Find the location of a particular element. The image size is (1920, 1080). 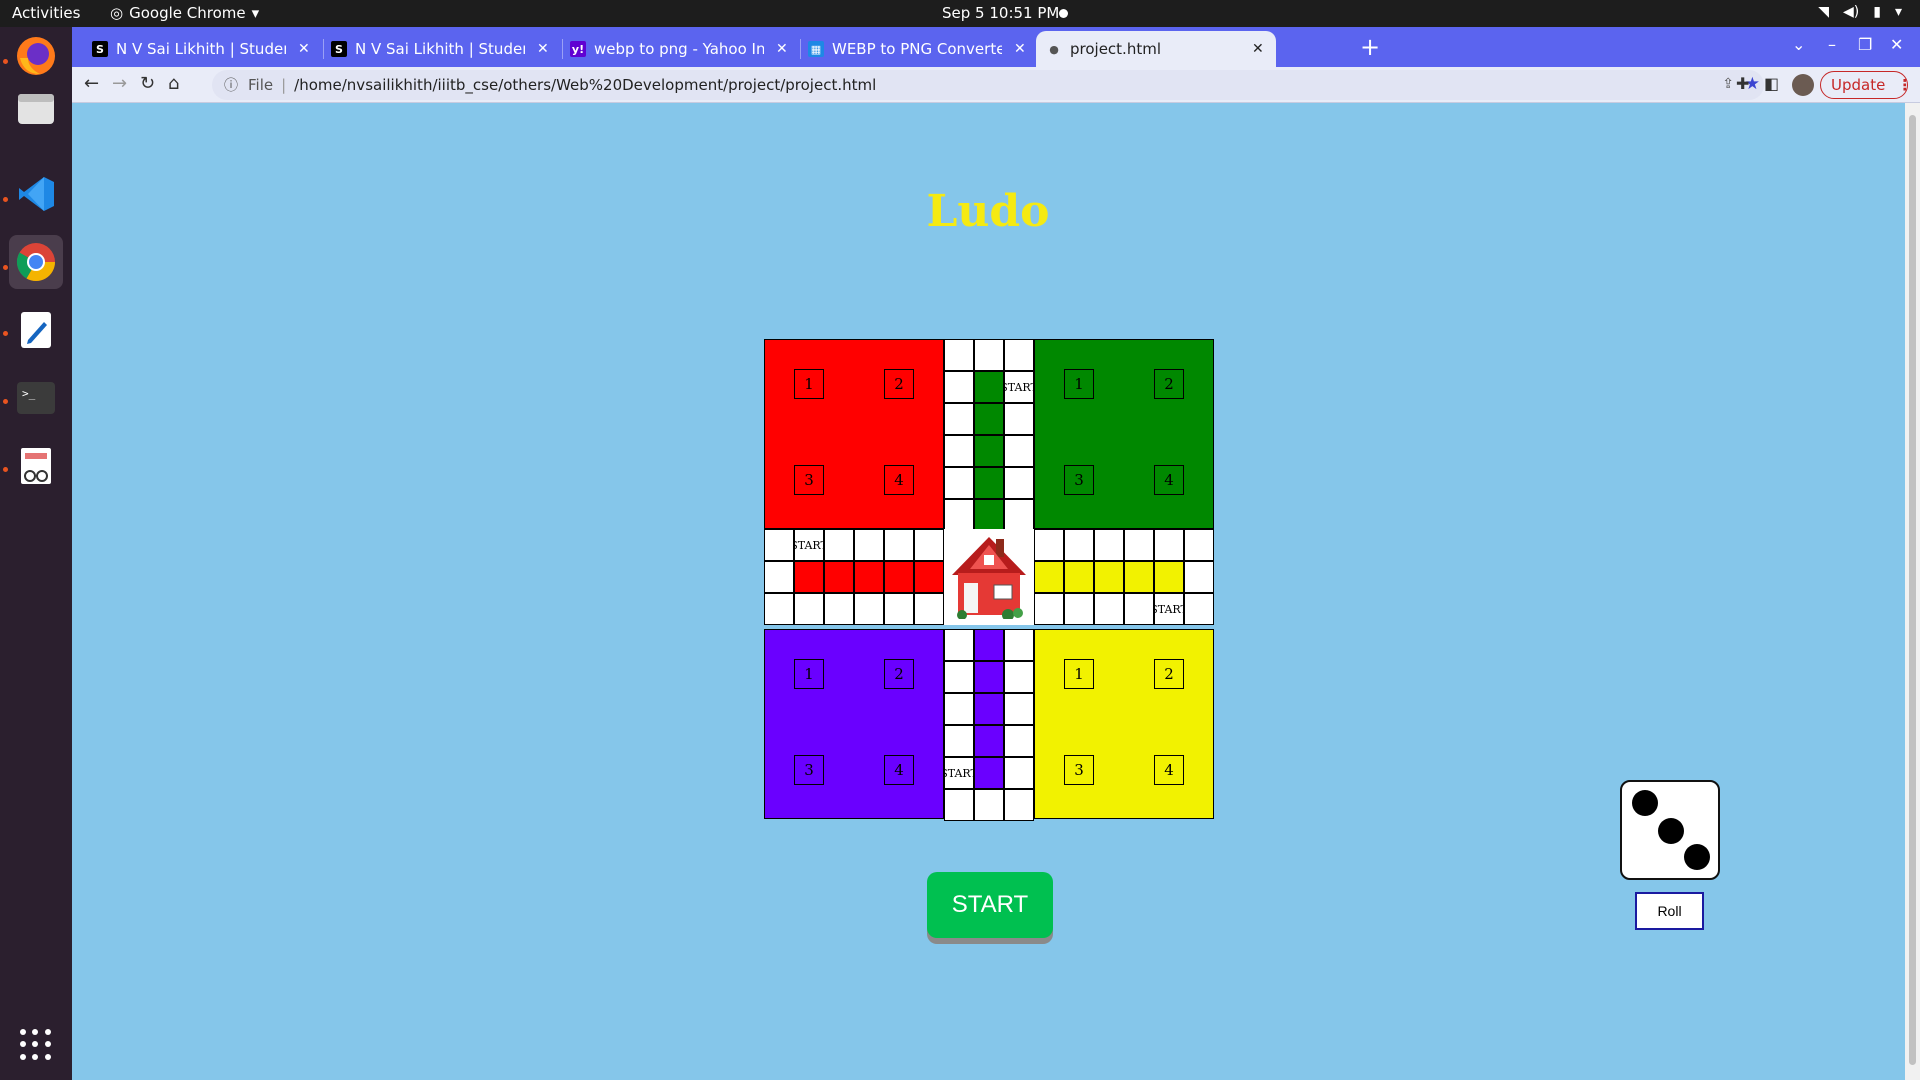

tab-1: S N V Sai Likhith | Student a ✕ is located at coordinates (201, 49).